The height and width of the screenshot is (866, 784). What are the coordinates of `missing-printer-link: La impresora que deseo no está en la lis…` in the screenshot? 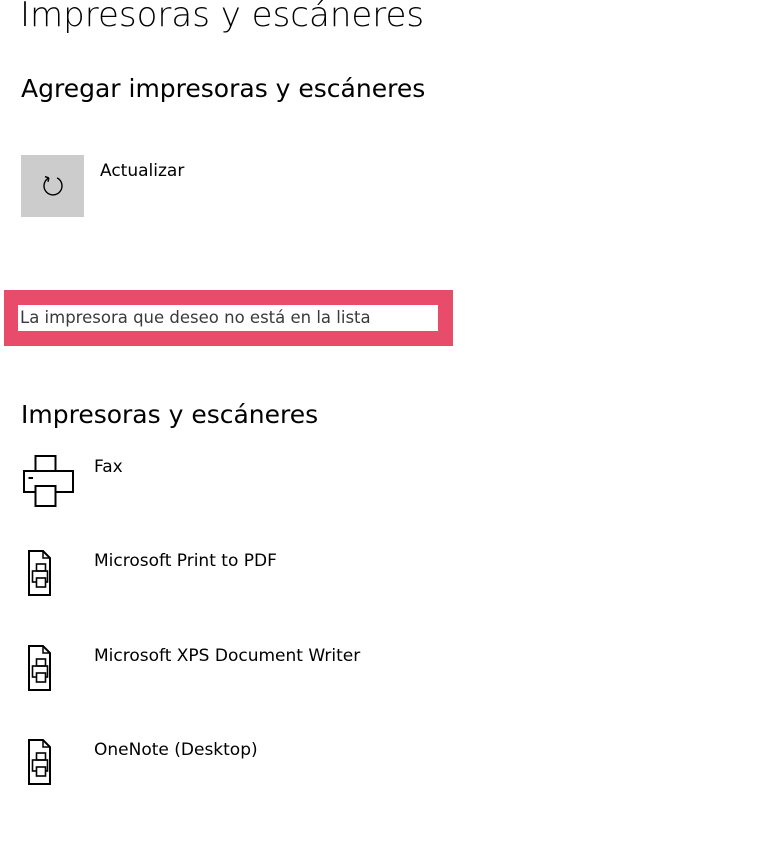 It's located at (195, 318).